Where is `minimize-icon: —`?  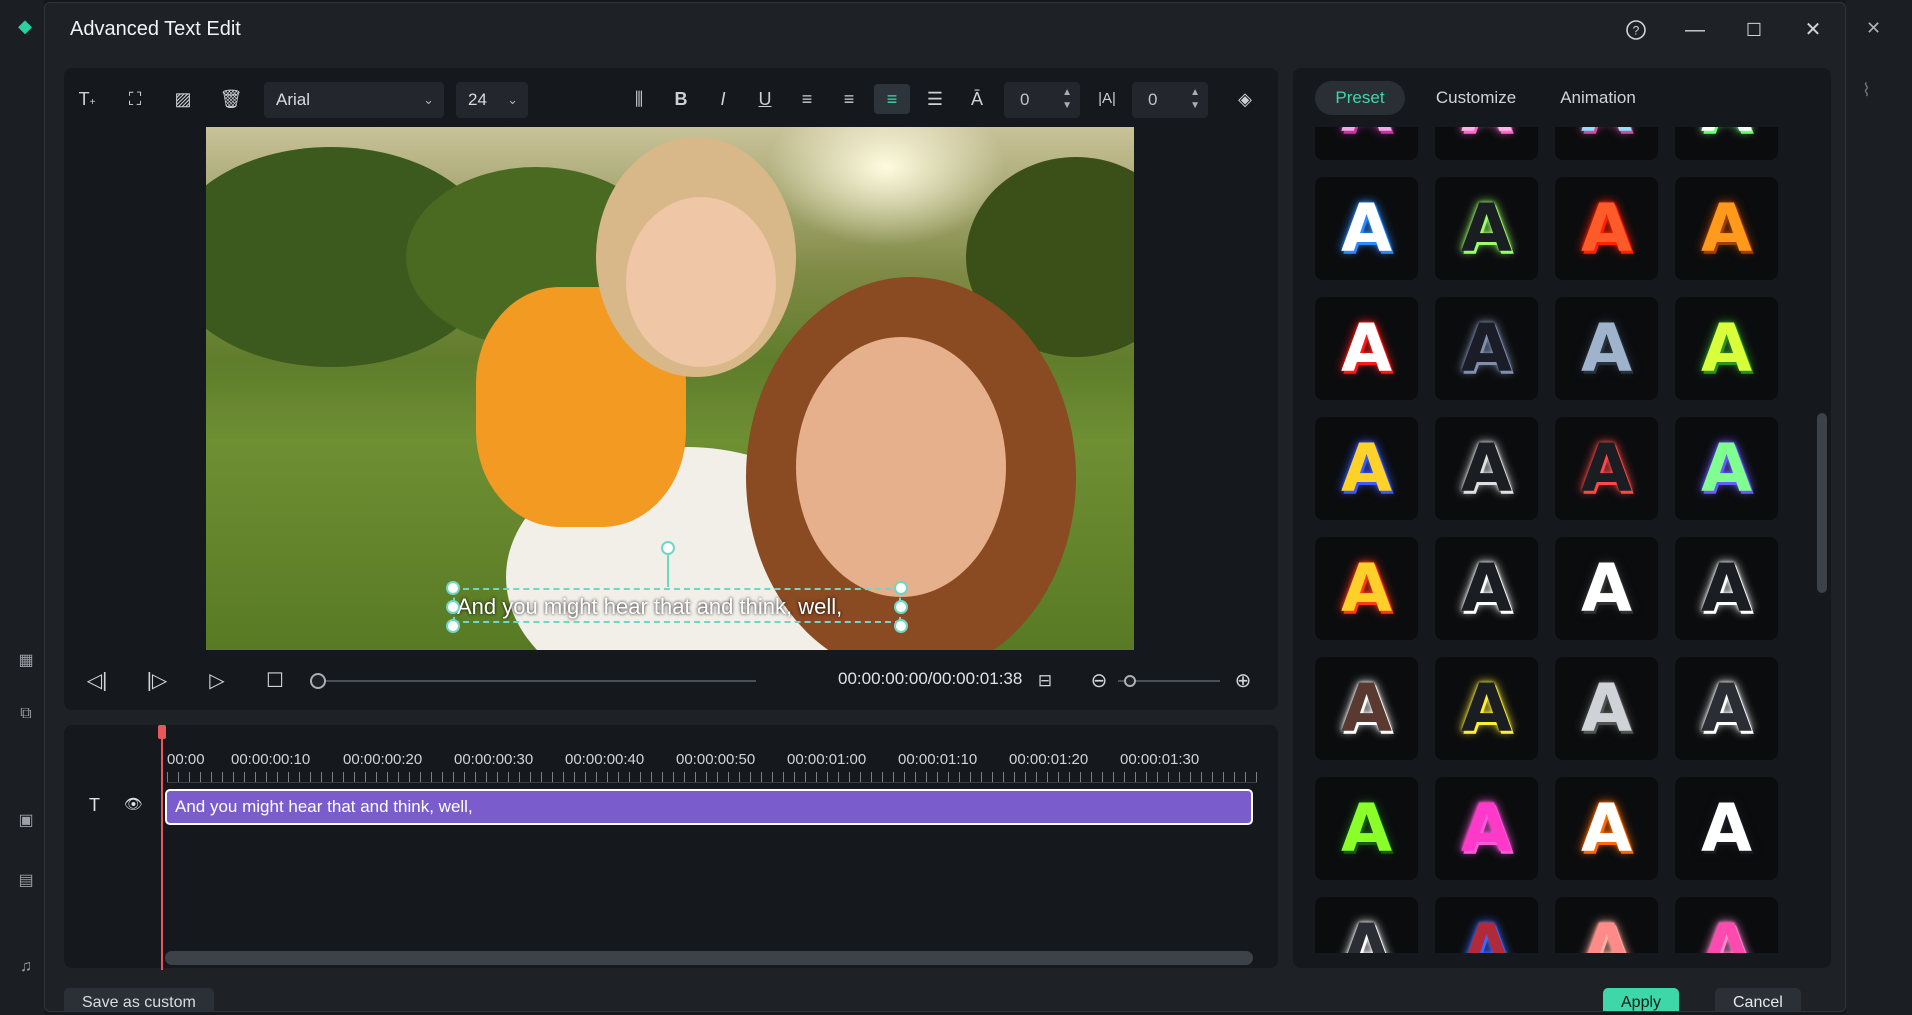 minimize-icon: — is located at coordinates (1695, 30).